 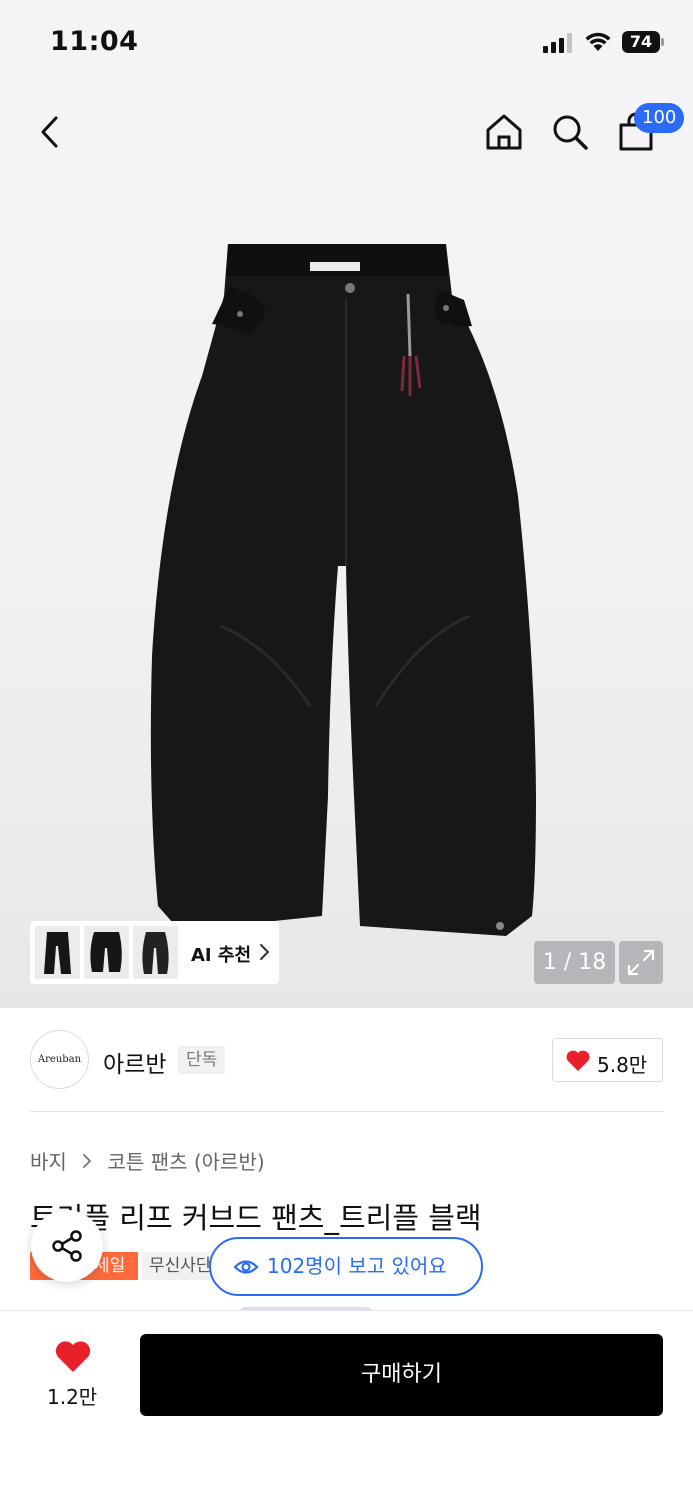 What do you see at coordinates (574, 962) in the screenshot?
I see `image-page-counter: 1 / 18` at bounding box center [574, 962].